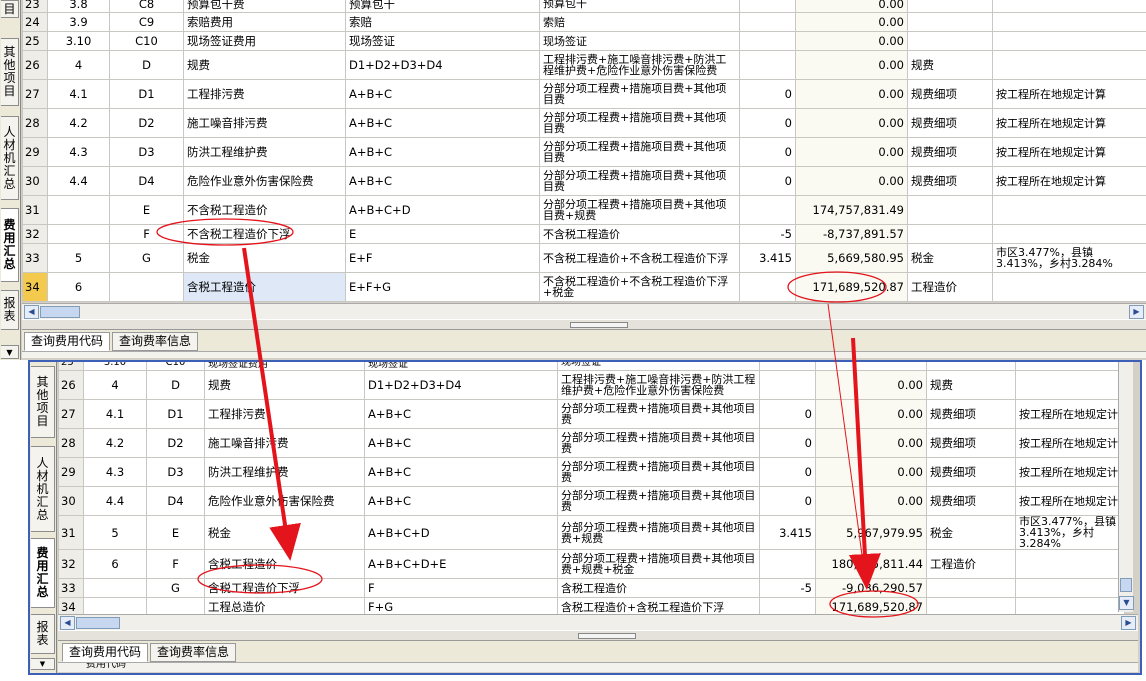 Image resolution: width=1146 pixels, height=681 pixels. Describe the element at coordinates (767, 234) in the screenshot. I see `cell-rate: -5` at that location.